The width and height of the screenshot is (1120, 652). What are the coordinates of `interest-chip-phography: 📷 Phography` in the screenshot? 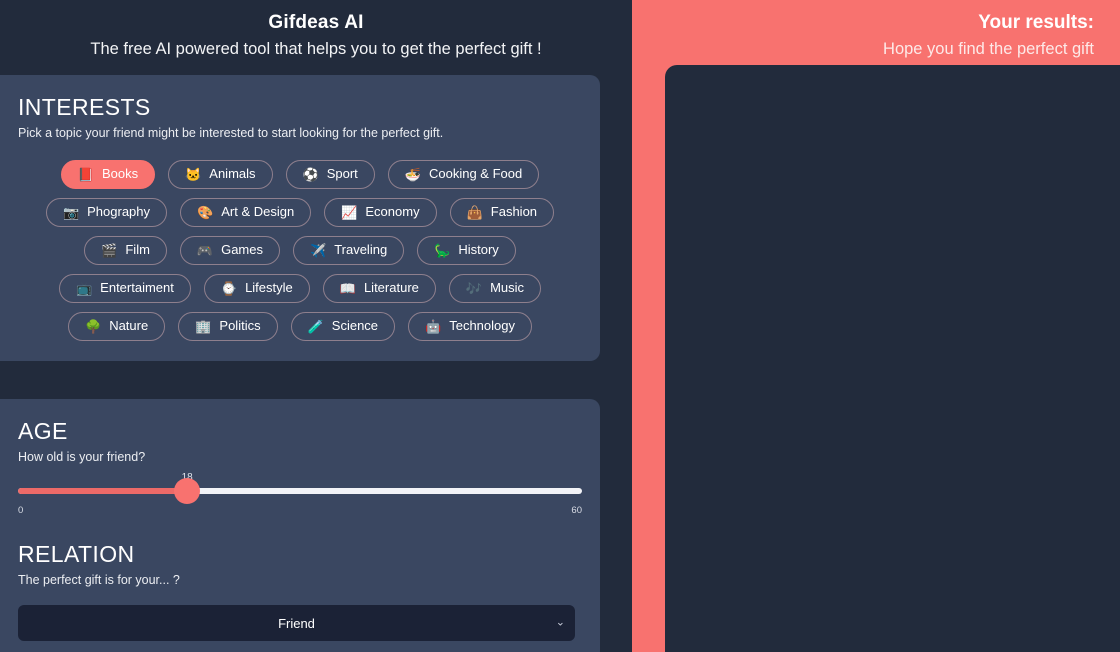 It's located at (106, 212).